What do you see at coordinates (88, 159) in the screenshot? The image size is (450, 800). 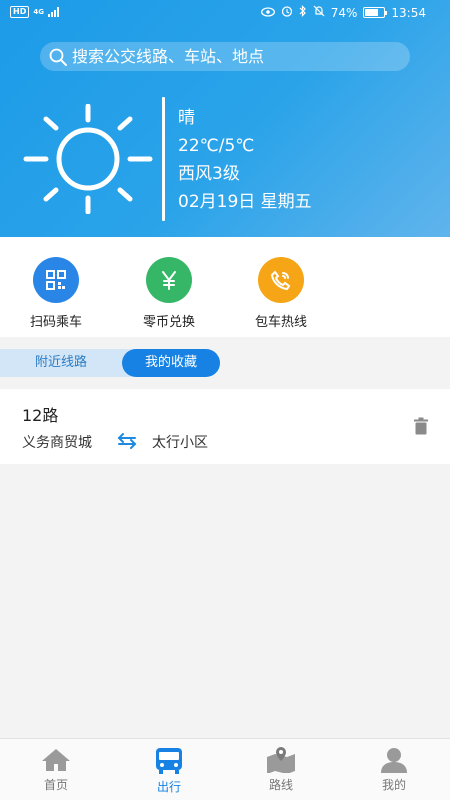 I see `sunny-weather-icon` at bounding box center [88, 159].